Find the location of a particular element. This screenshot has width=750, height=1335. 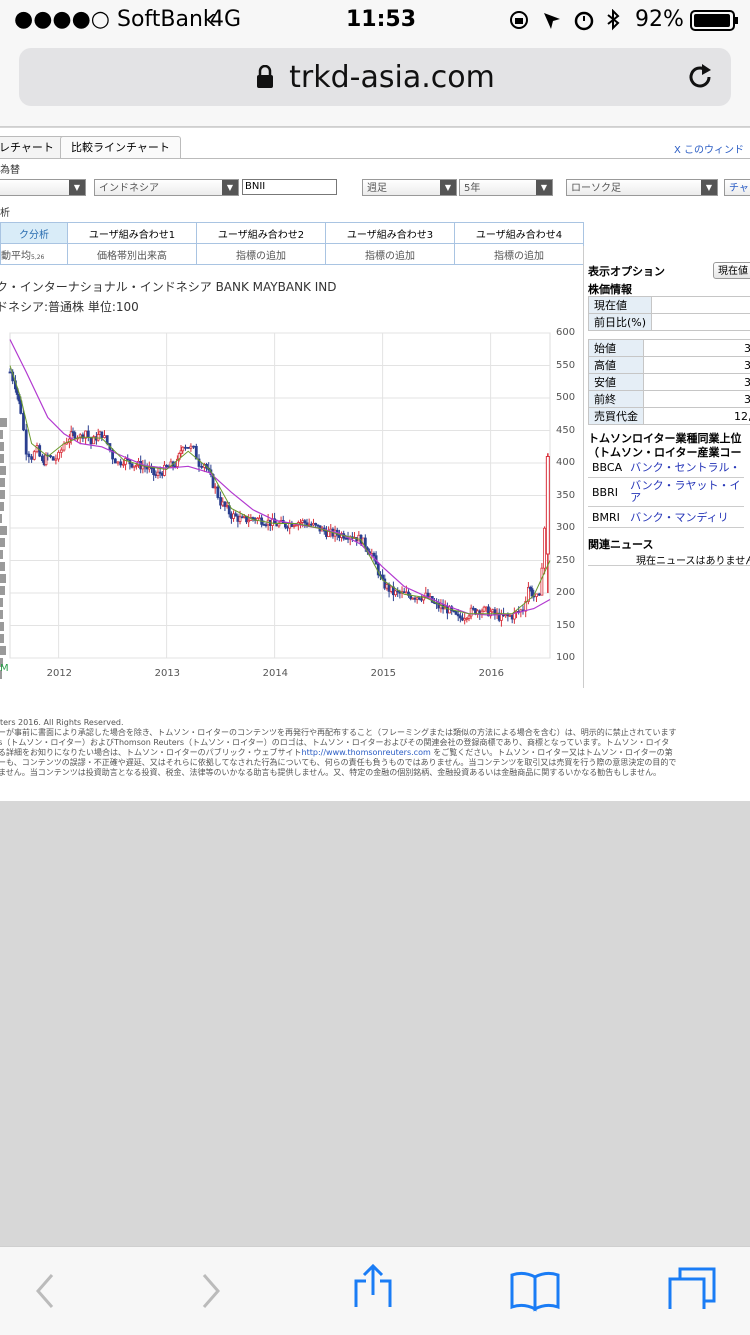

reload-icon is located at coordinates (700, 77).